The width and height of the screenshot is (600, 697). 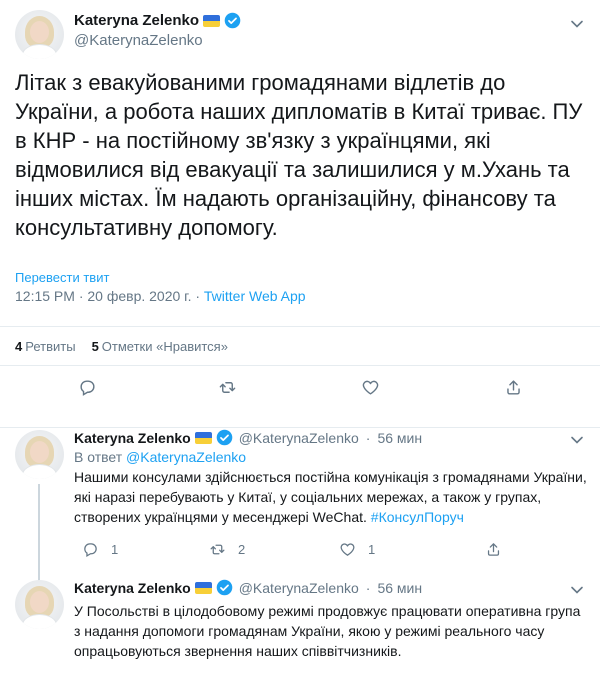 I want to click on likes-stat: 5 Отметки «Нравится», so click(x=160, y=346).